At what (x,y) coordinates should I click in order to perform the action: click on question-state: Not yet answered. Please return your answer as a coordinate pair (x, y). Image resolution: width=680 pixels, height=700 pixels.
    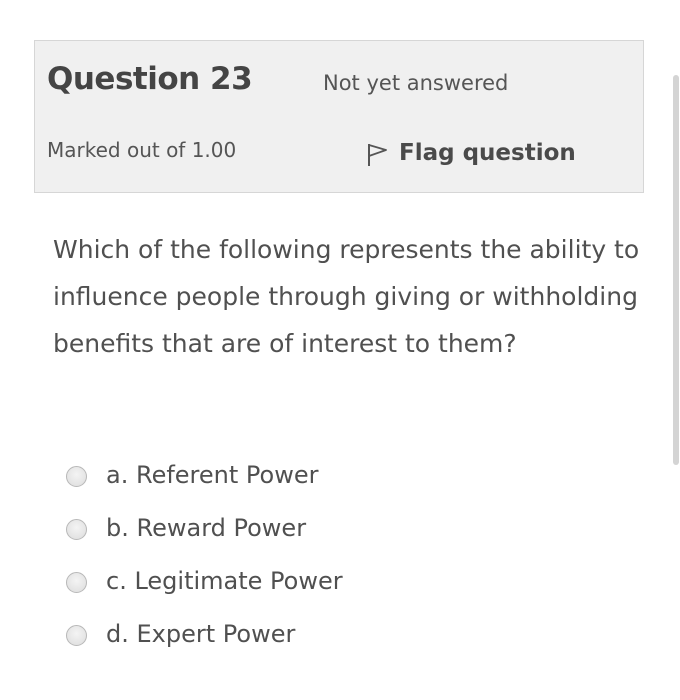
    Looking at the image, I should click on (416, 83).